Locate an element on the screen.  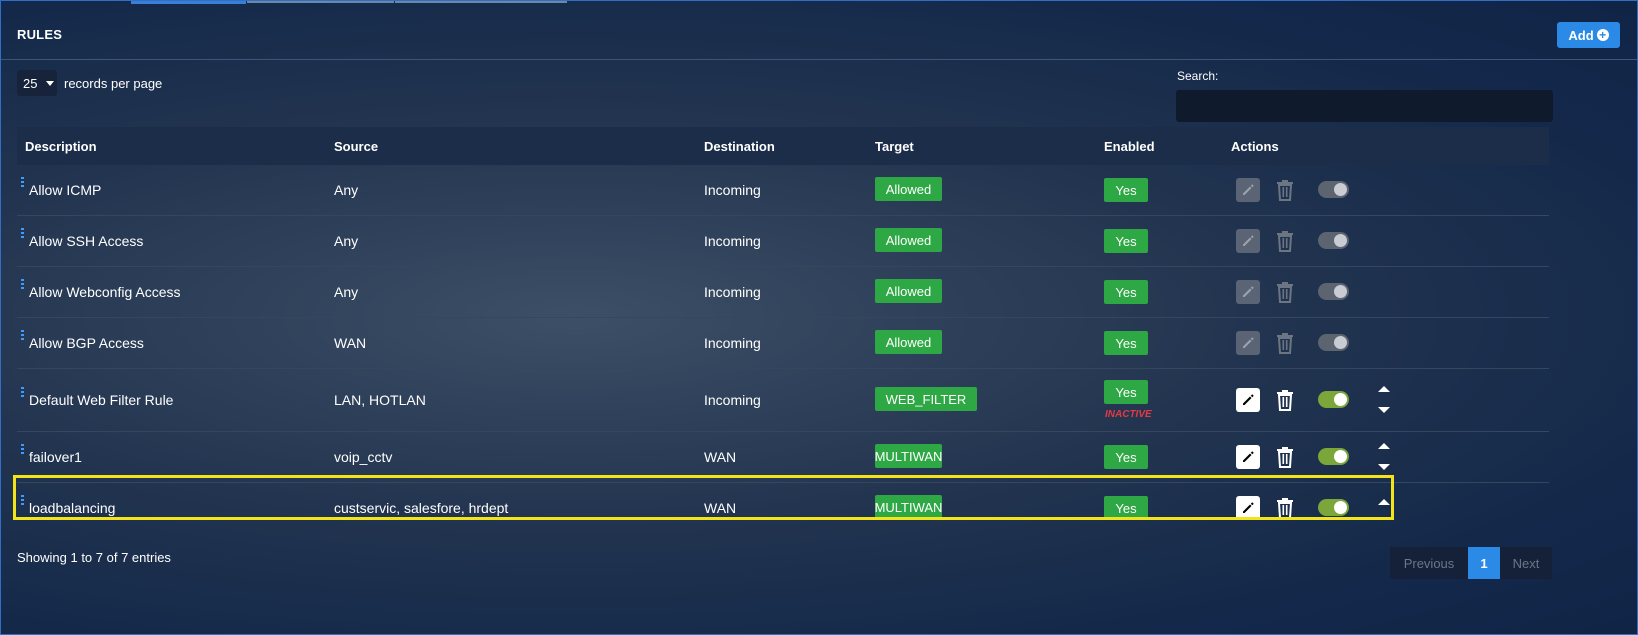
col-description: Description is located at coordinates (61, 146).